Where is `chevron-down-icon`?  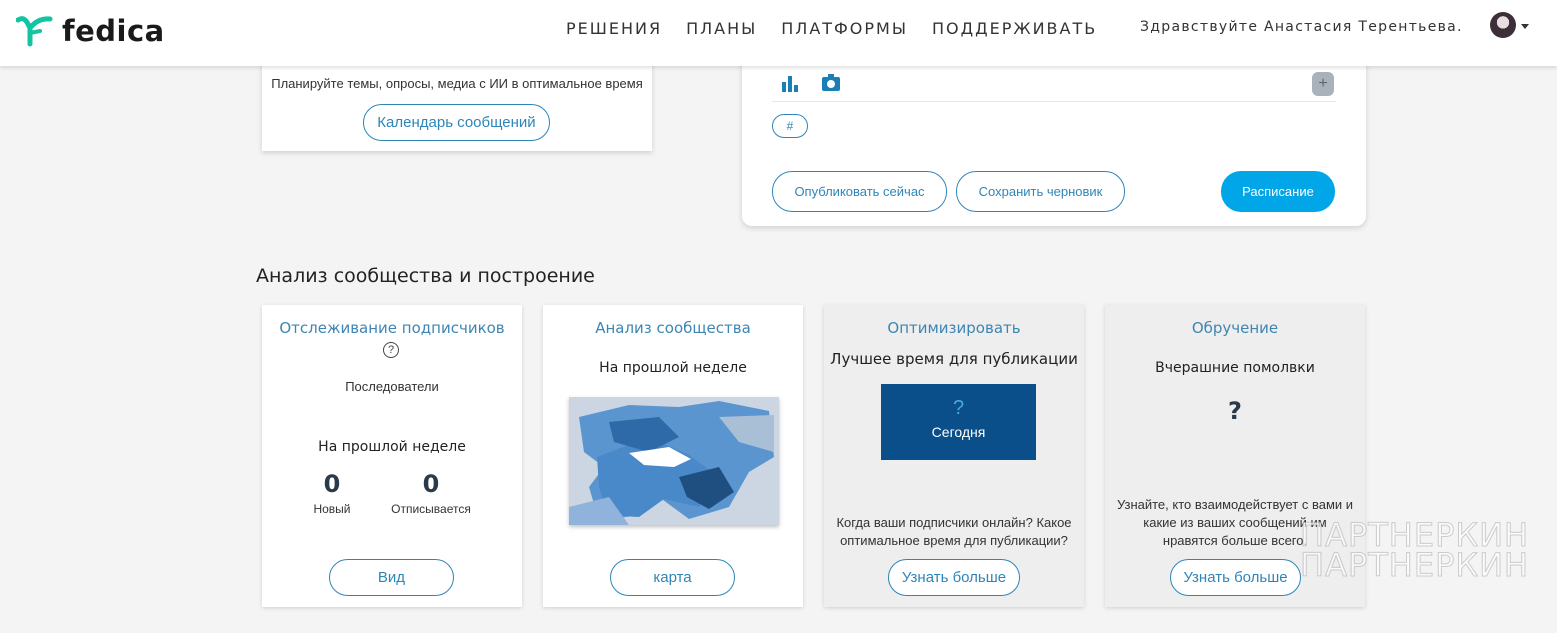 chevron-down-icon is located at coordinates (1525, 26).